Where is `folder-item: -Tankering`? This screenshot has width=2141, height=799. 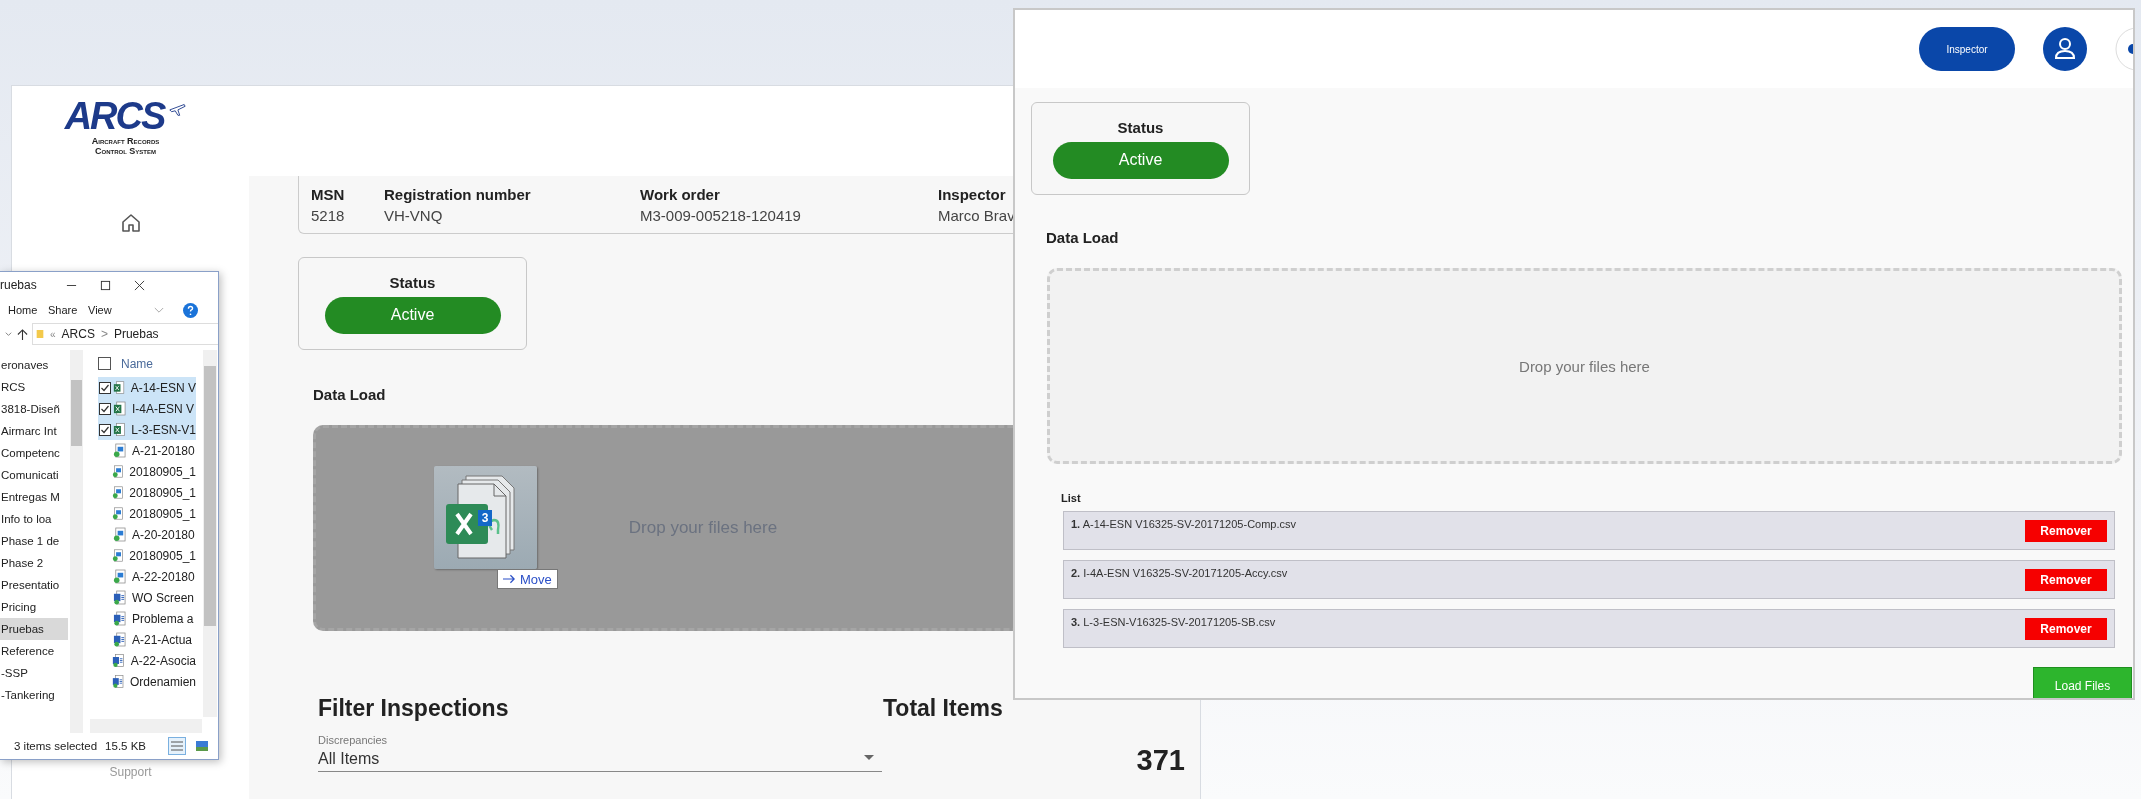
folder-item: -Tankering is located at coordinates (34, 695).